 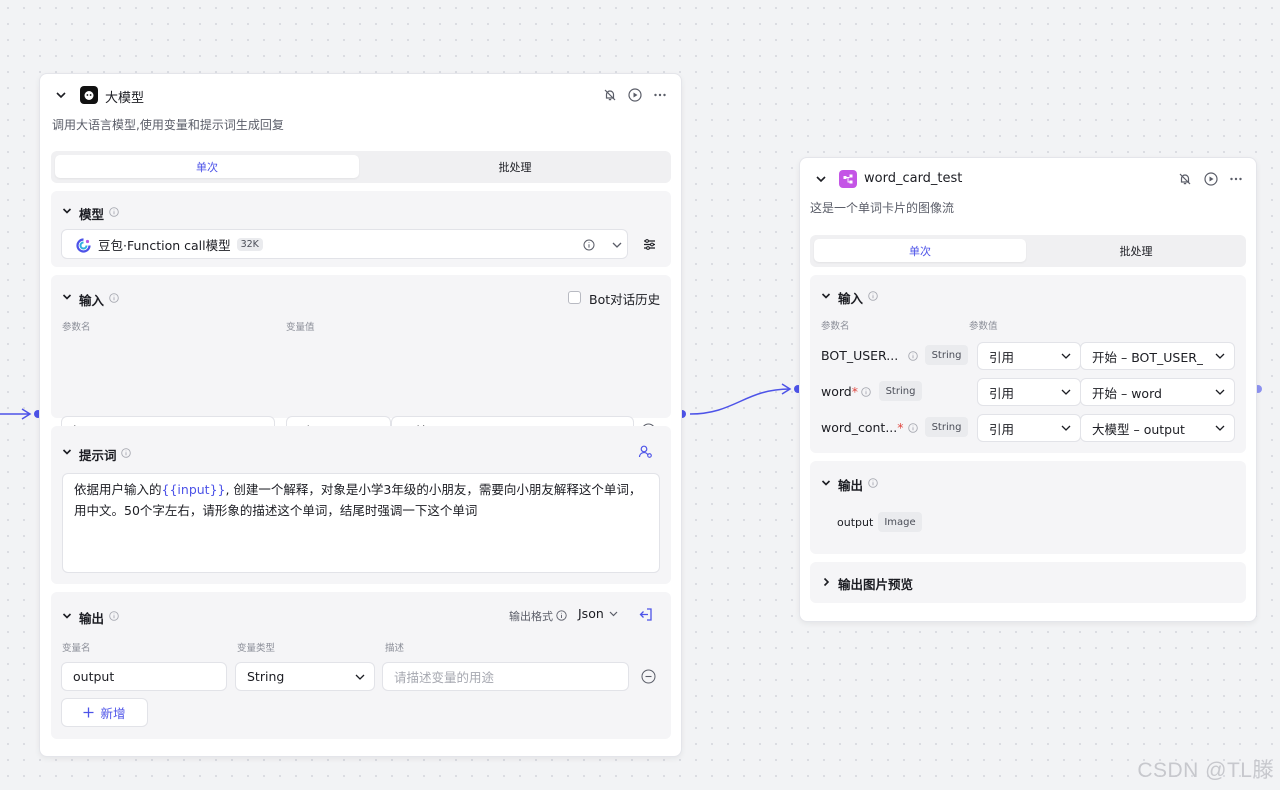 What do you see at coordinates (395, 648) in the screenshot?
I see `col-desc: 描述` at bounding box center [395, 648].